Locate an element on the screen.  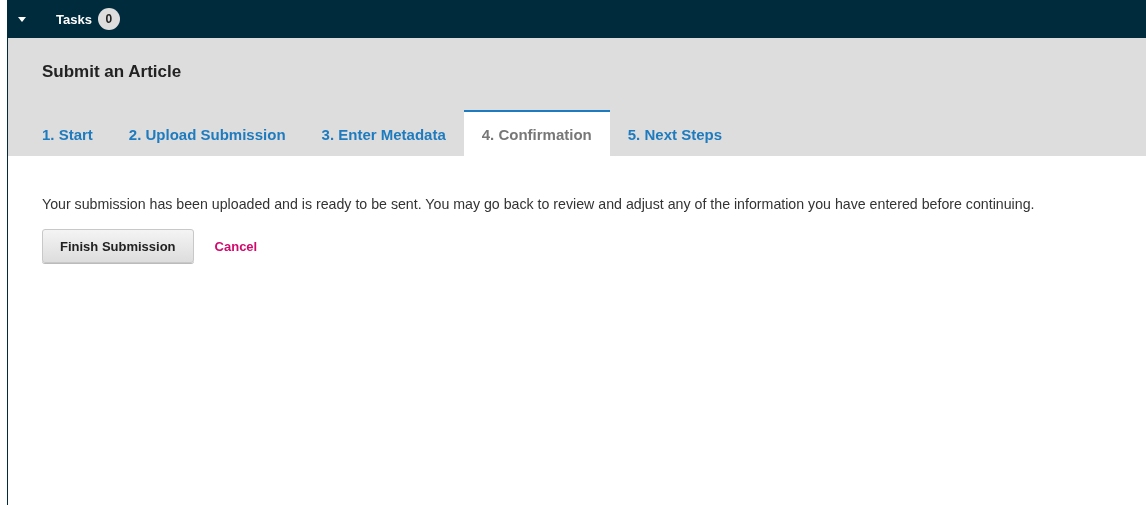
cancel-link: Cancel is located at coordinates (236, 246).